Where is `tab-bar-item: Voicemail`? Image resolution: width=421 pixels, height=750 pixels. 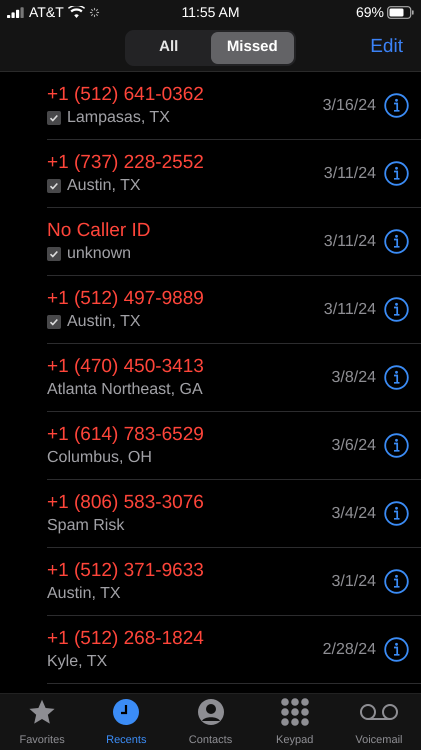 tab-bar-item: Voicemail is located at coordinates (378, 722).